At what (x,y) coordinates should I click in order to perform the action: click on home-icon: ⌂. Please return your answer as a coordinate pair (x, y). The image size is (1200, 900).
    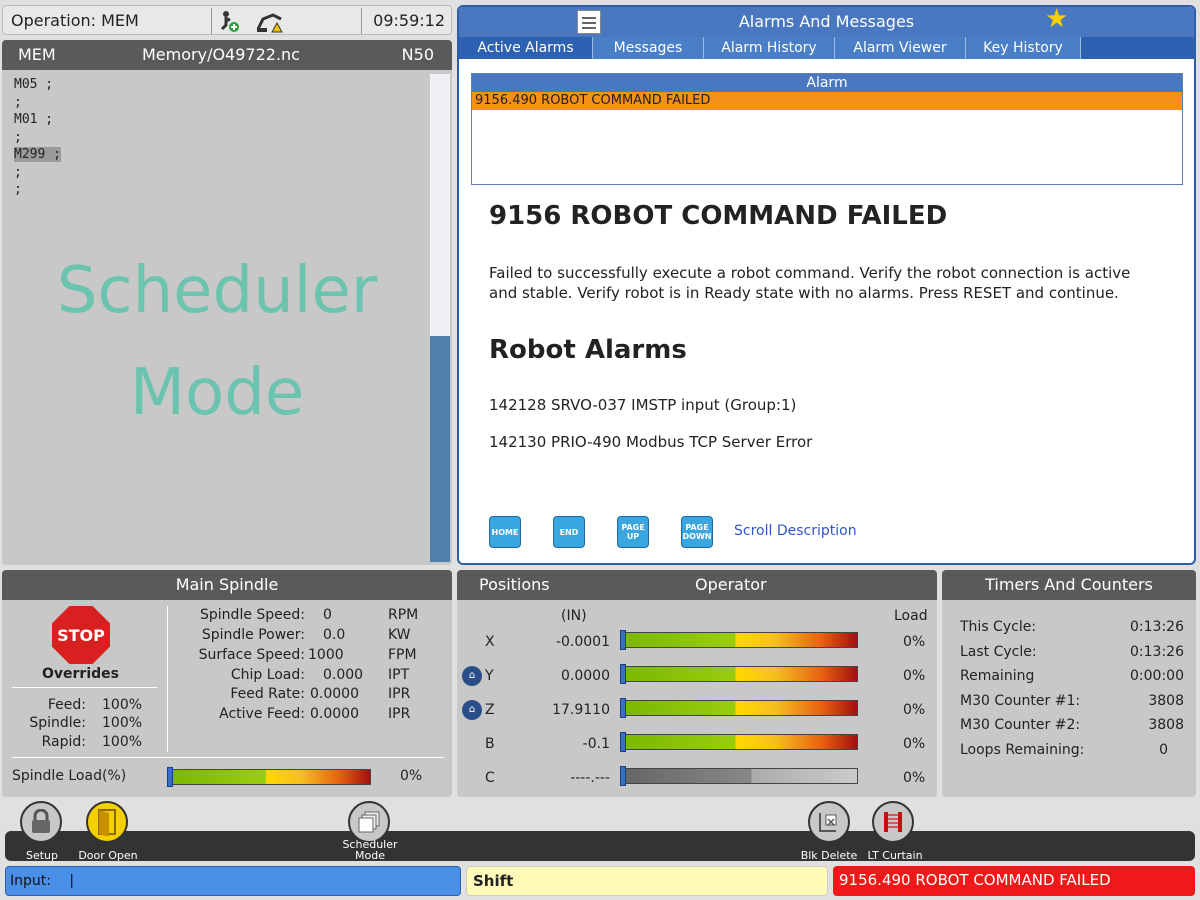
    Looking at the image, I should click on (472, 710).